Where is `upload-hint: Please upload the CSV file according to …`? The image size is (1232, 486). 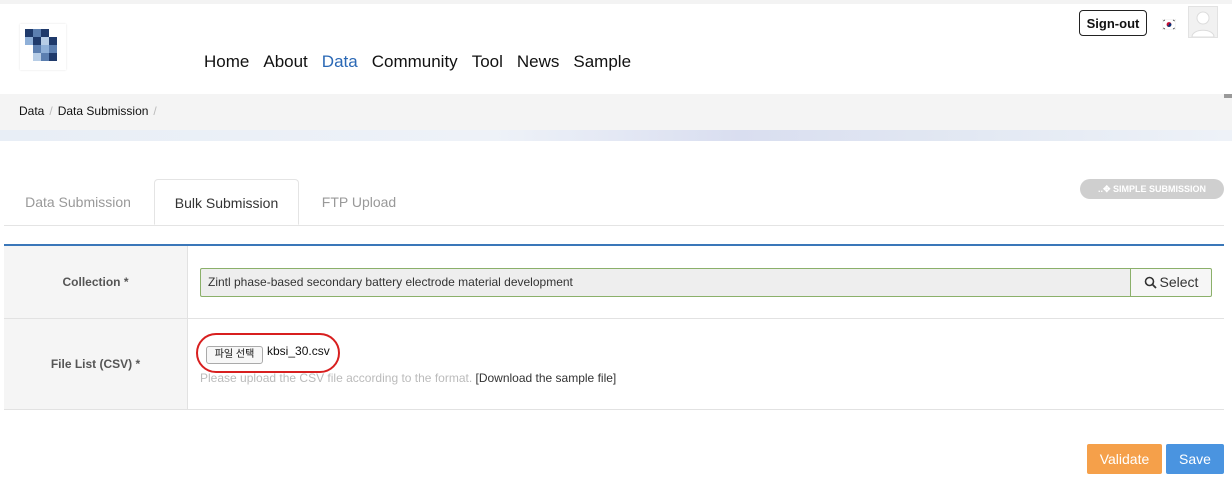 upload-hint: Please upload the CSV file according to … is located at coordinates (408, 378).